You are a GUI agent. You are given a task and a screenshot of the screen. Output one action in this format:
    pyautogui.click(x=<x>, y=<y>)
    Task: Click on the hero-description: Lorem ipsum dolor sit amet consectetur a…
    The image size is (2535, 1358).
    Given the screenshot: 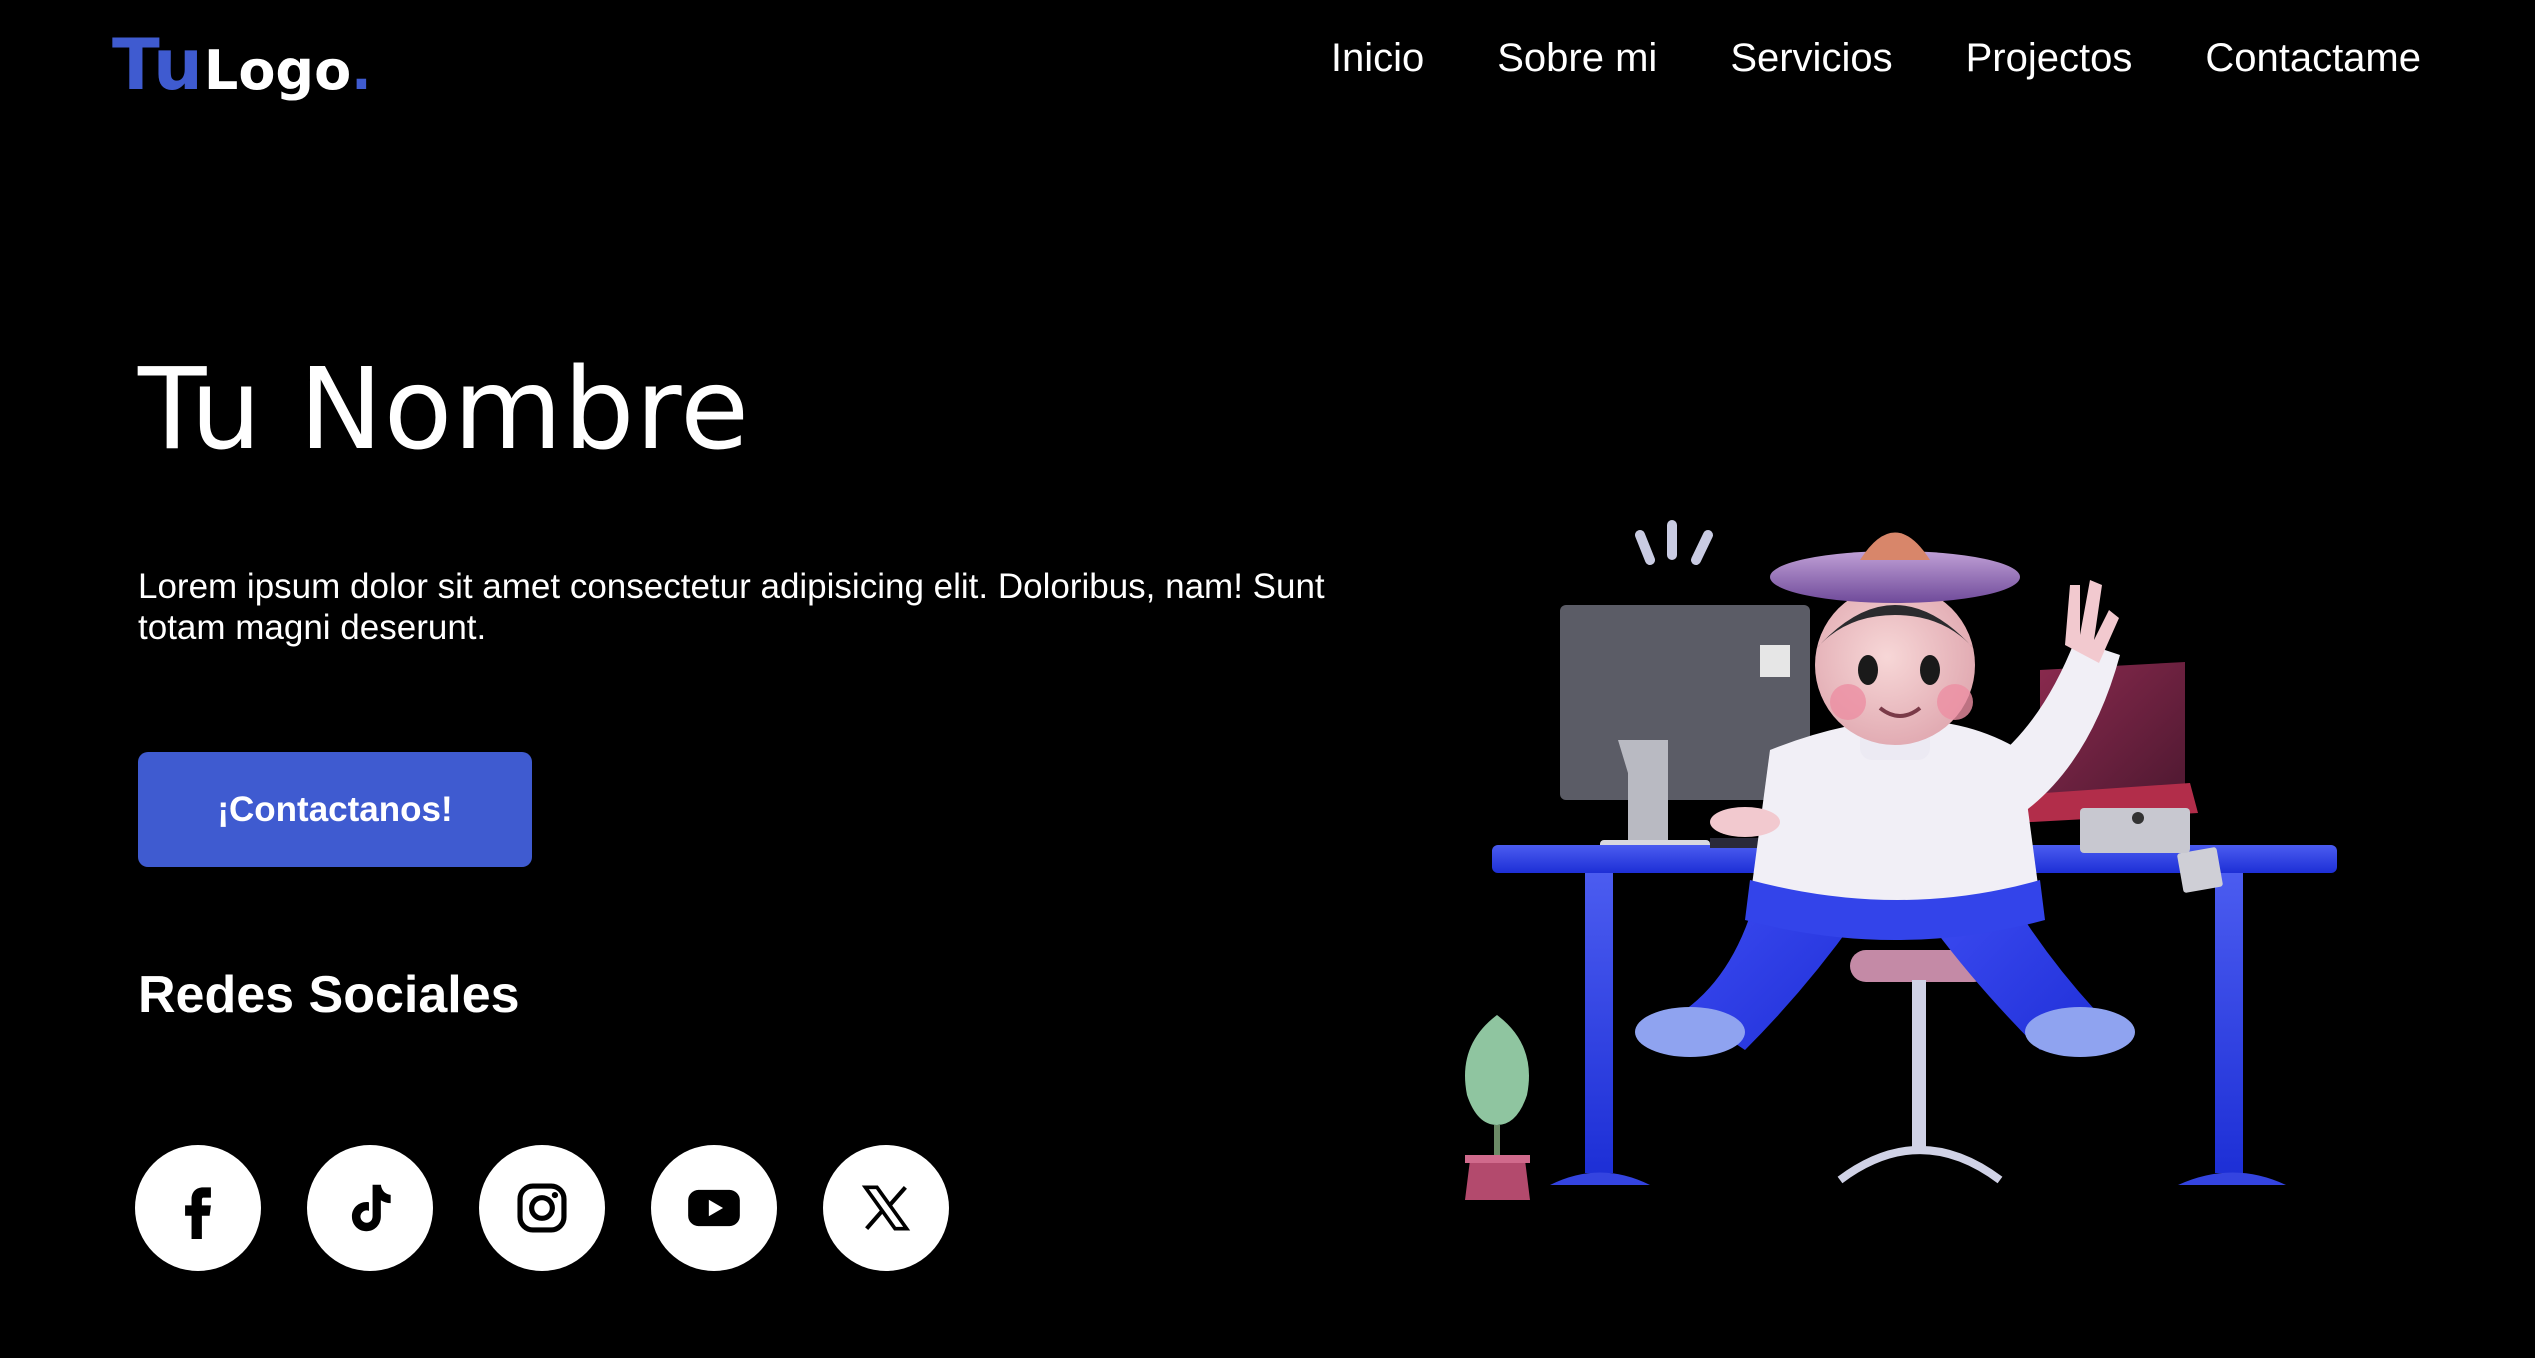 What is the action you would take?
    pyautogui.click(x=731, y=607)
    